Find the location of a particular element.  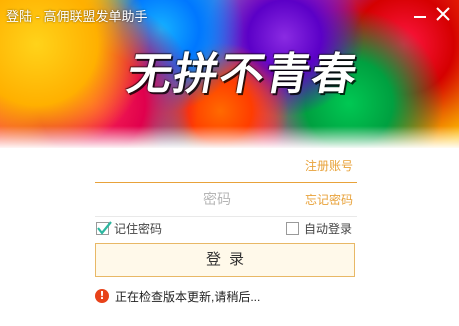

close-icon is located at coordinates (443, 14).